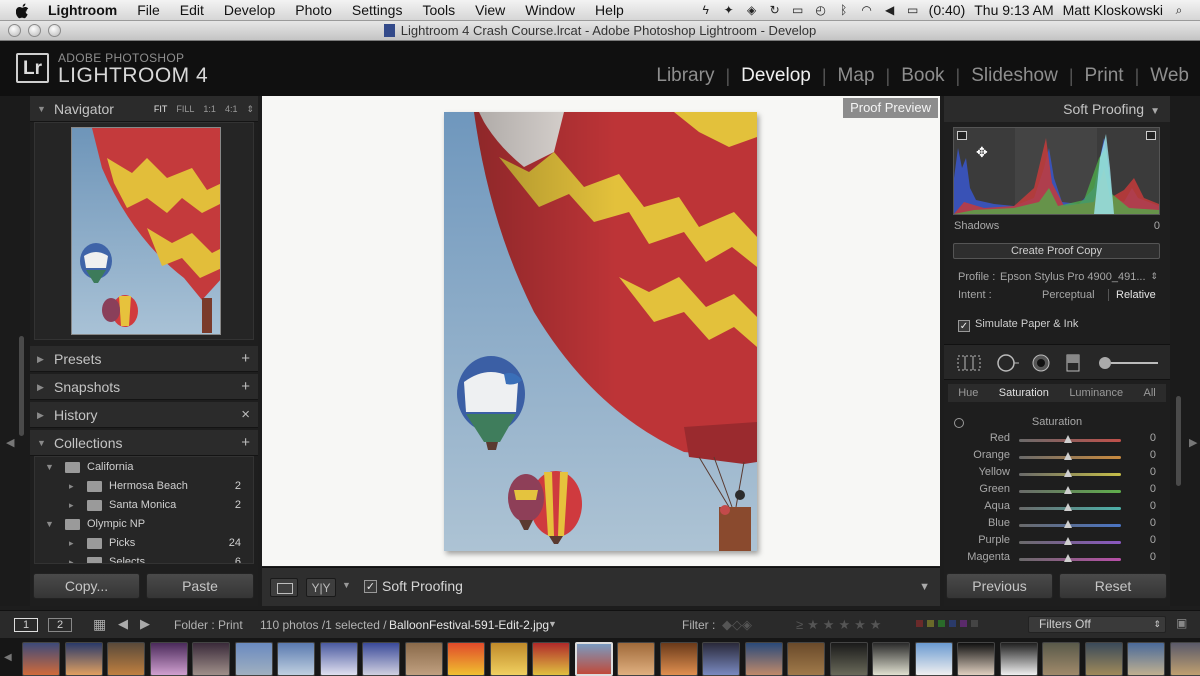  What do you see at coordinates (245, 387) in the screenshot?
I see `add-snapshot-icon: +` at bounding box center [245, 387].